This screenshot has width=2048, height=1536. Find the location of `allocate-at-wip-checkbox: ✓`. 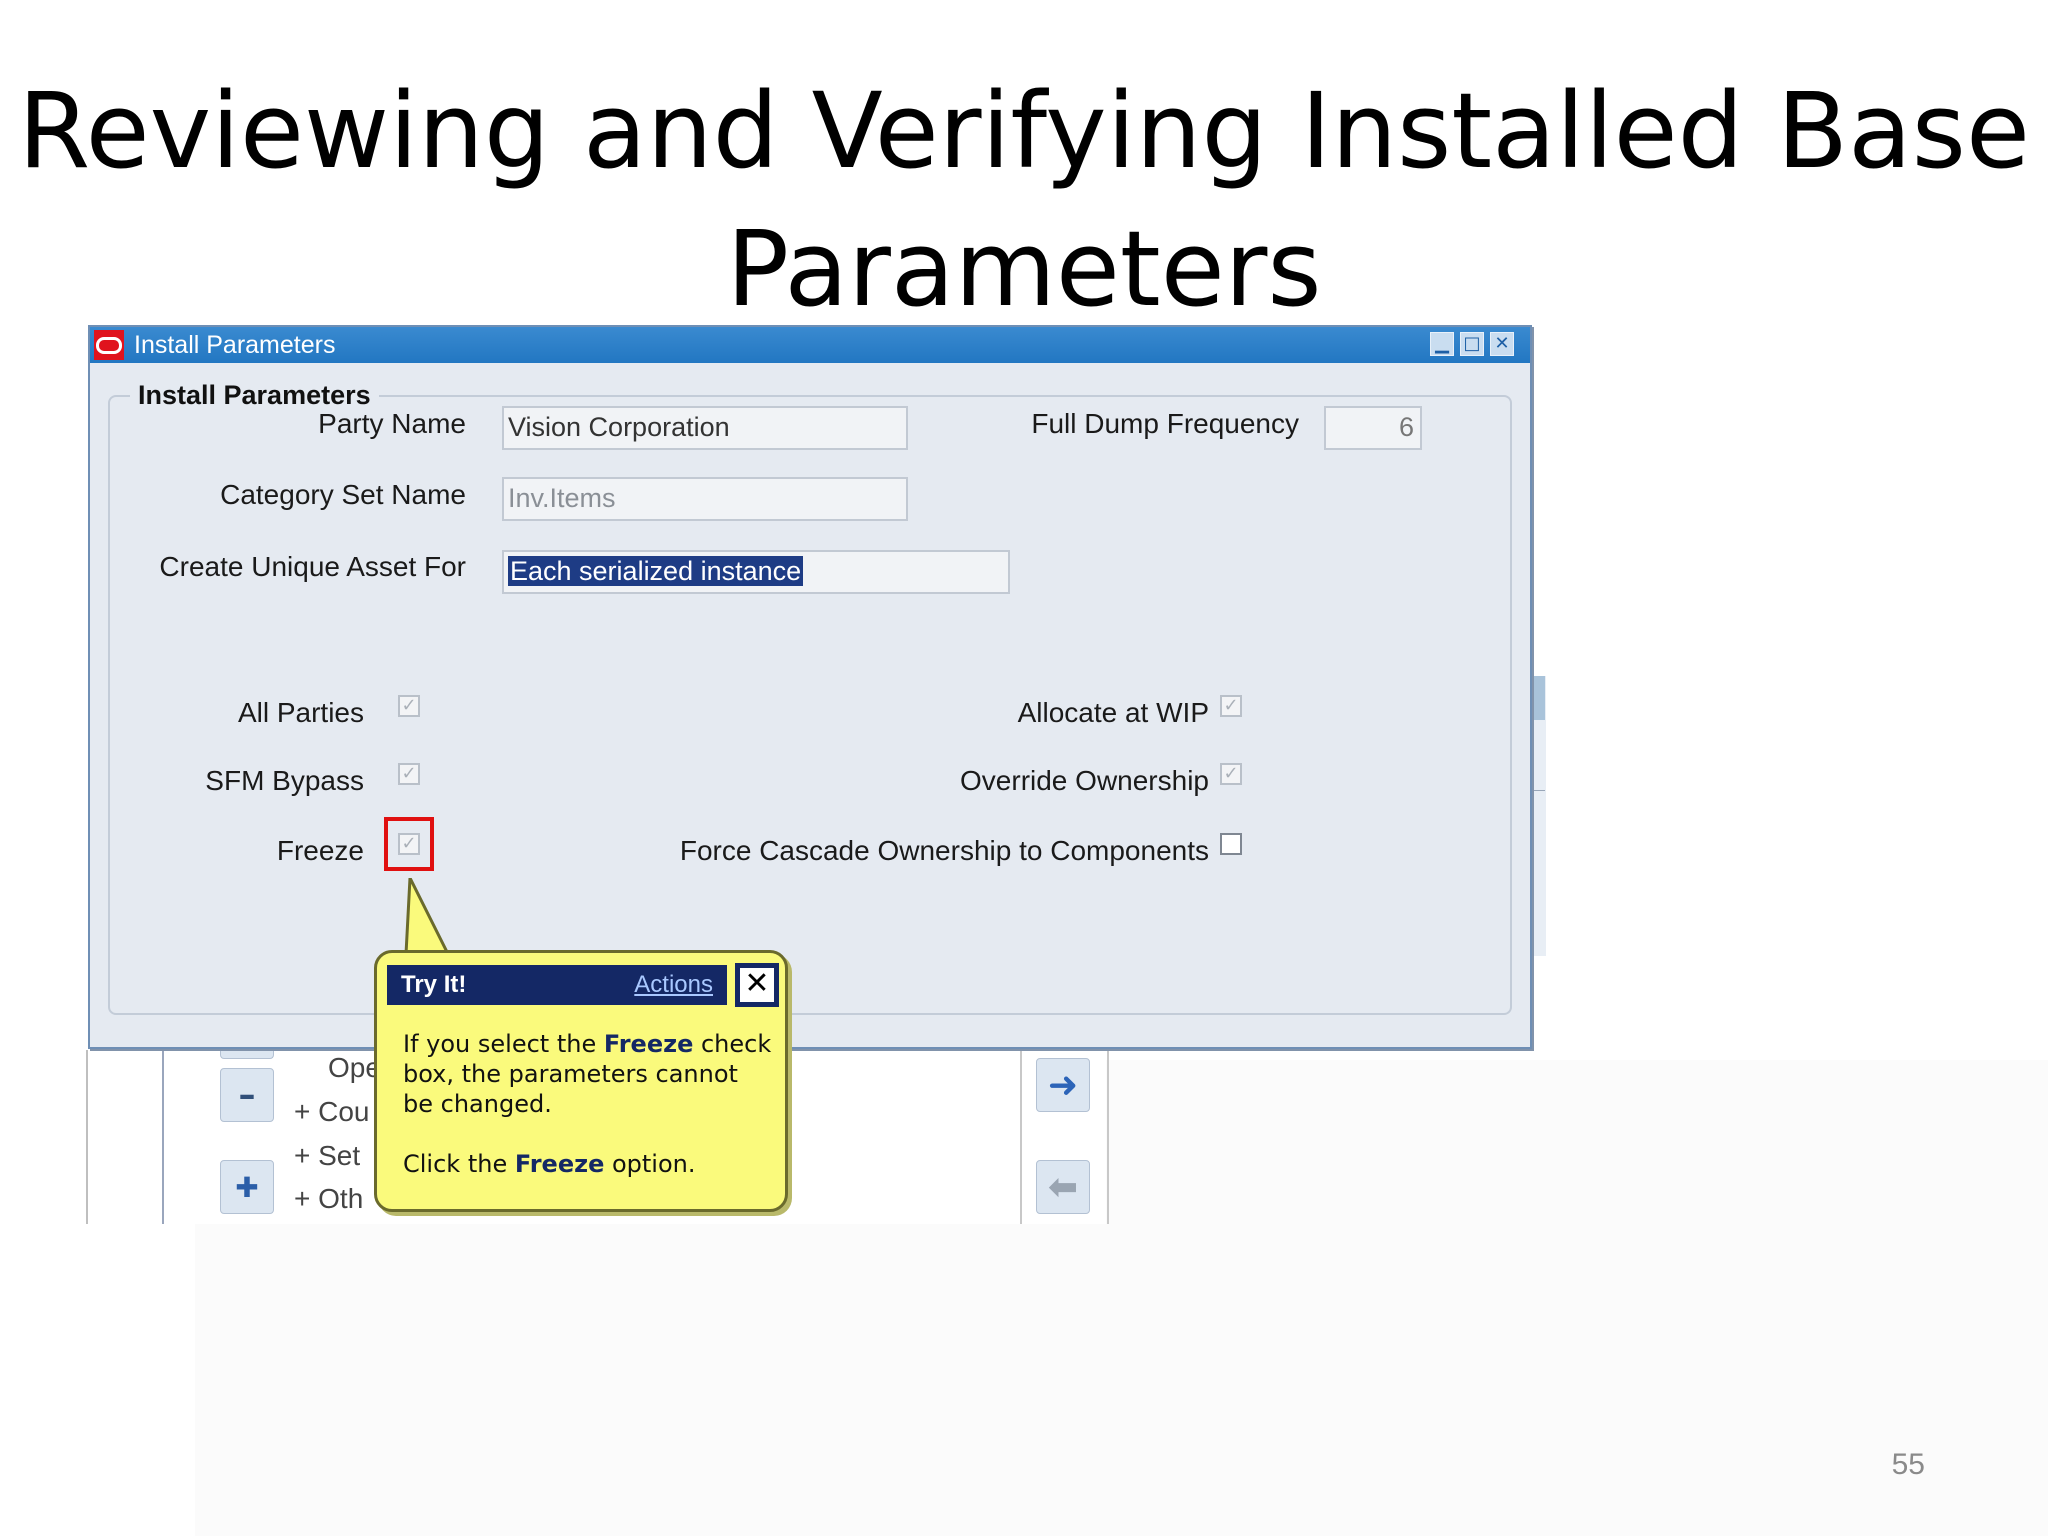

allocate-at-wip-checkbox: ✓ is located at coordinates (1231, 706).